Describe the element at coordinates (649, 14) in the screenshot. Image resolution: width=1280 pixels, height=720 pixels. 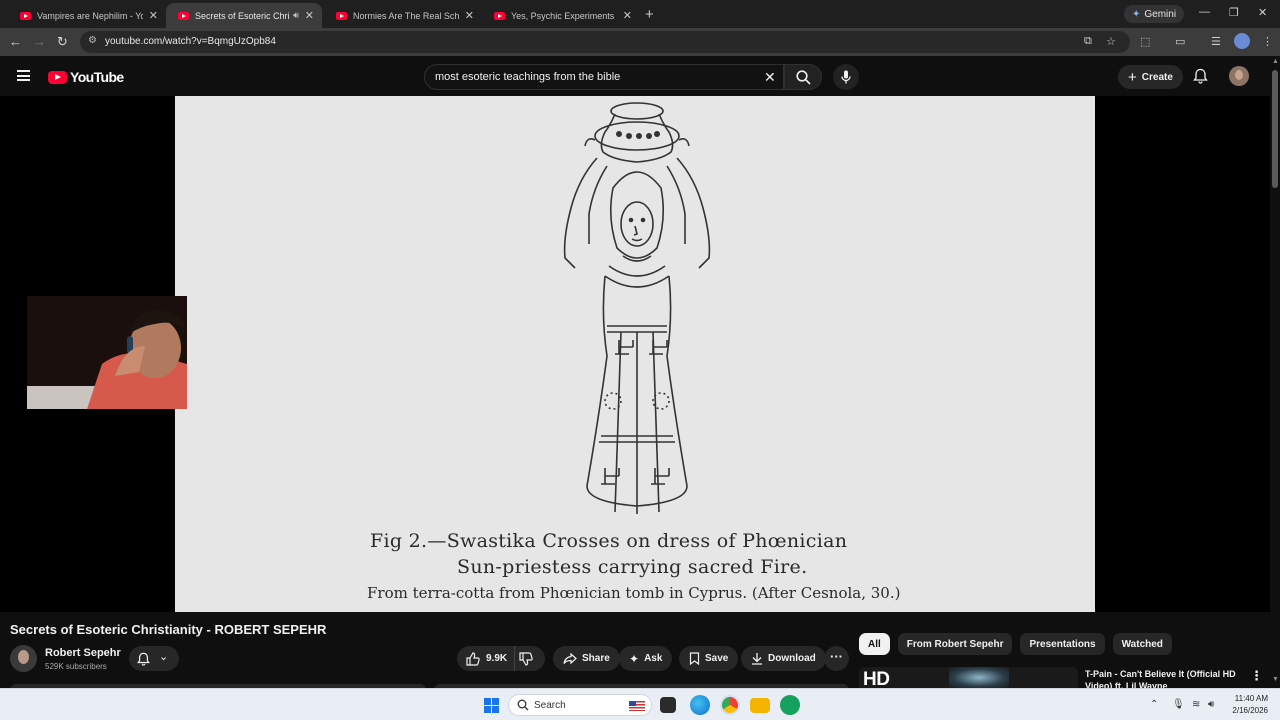
I see `new-tab-icon: +` at that location.